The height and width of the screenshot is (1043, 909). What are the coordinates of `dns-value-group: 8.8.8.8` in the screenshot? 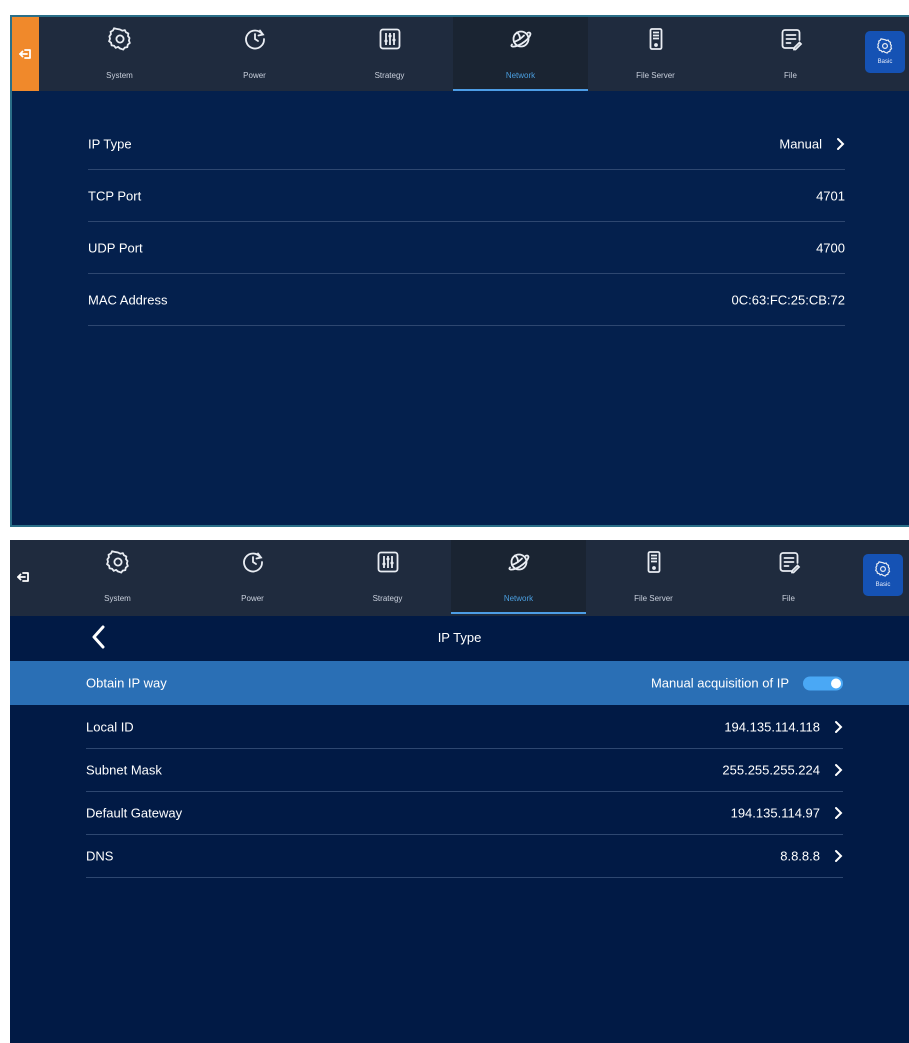 It's located at (811, 856).